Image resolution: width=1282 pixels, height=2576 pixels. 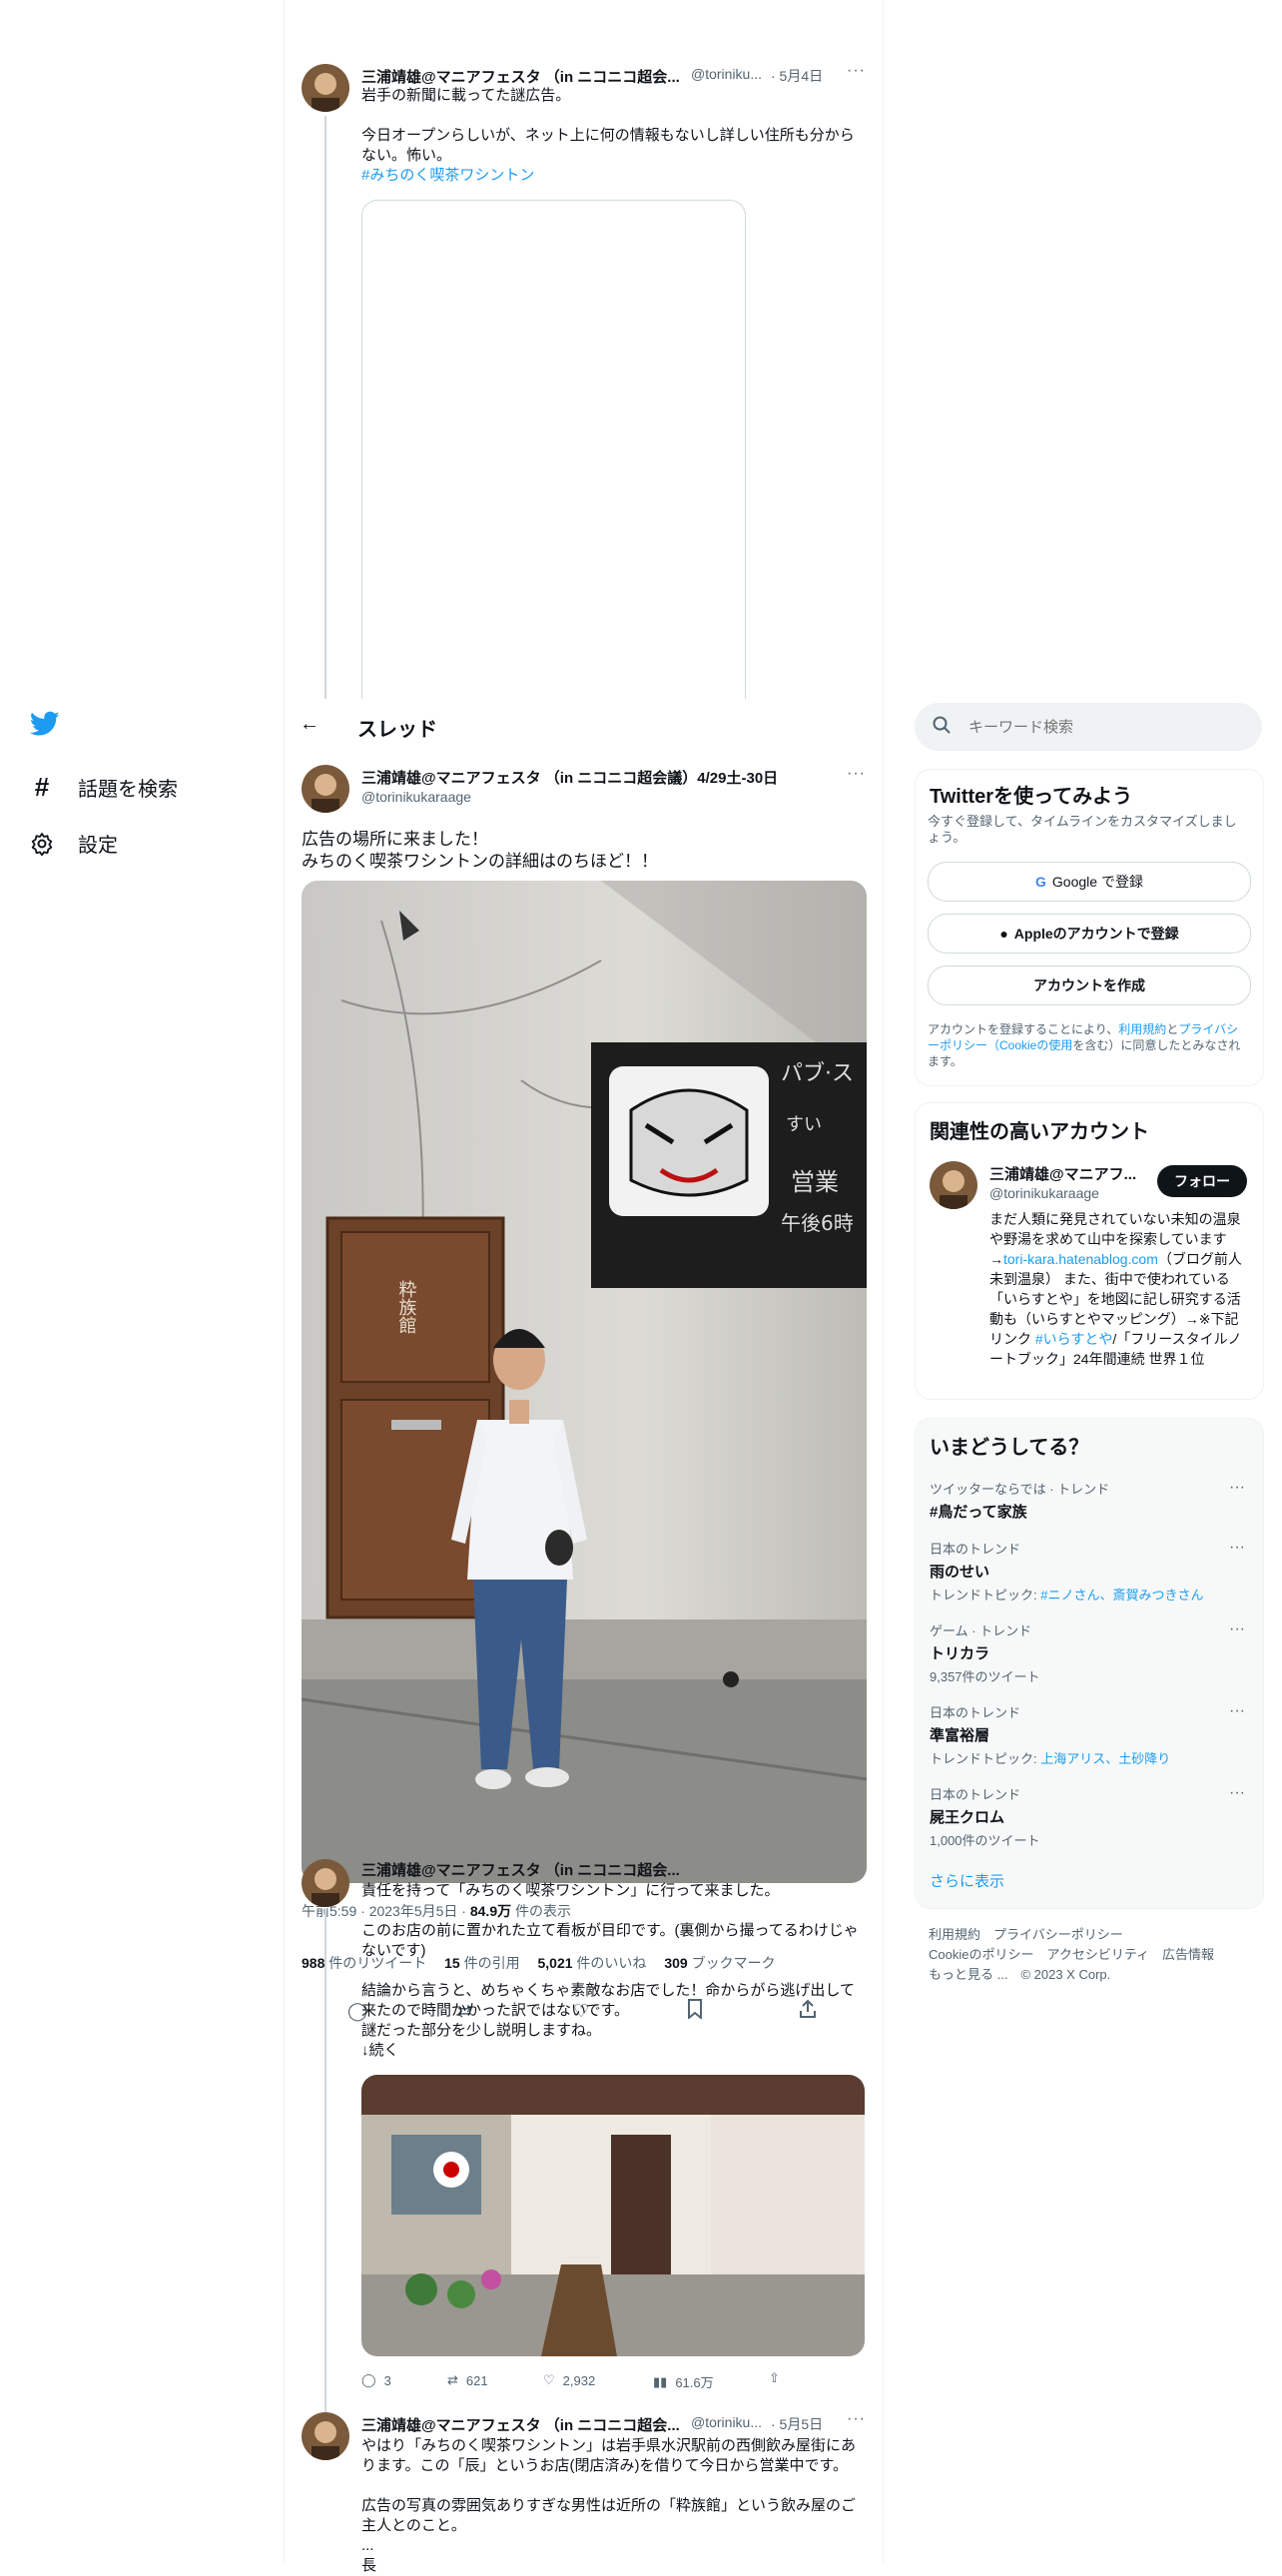 What do you see at coordinates (1089, 1500) in the screenshot?
I see `trend-item: ツイッターならでは · トレンド #鳥だって家族 ···` at bounding box center [1089, 1500].